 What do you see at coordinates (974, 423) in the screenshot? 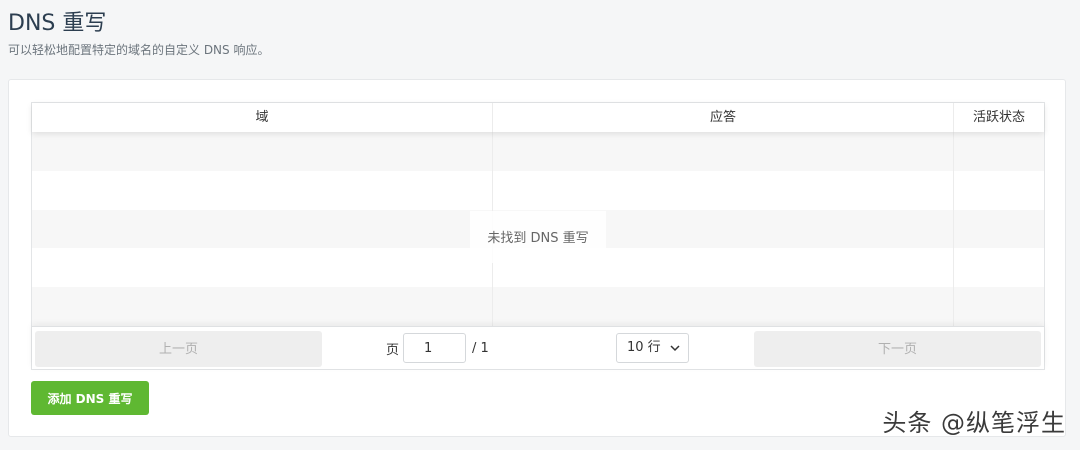
I see `watermark: 头条 @纵笔浮生` at bounding box center [974, 423].